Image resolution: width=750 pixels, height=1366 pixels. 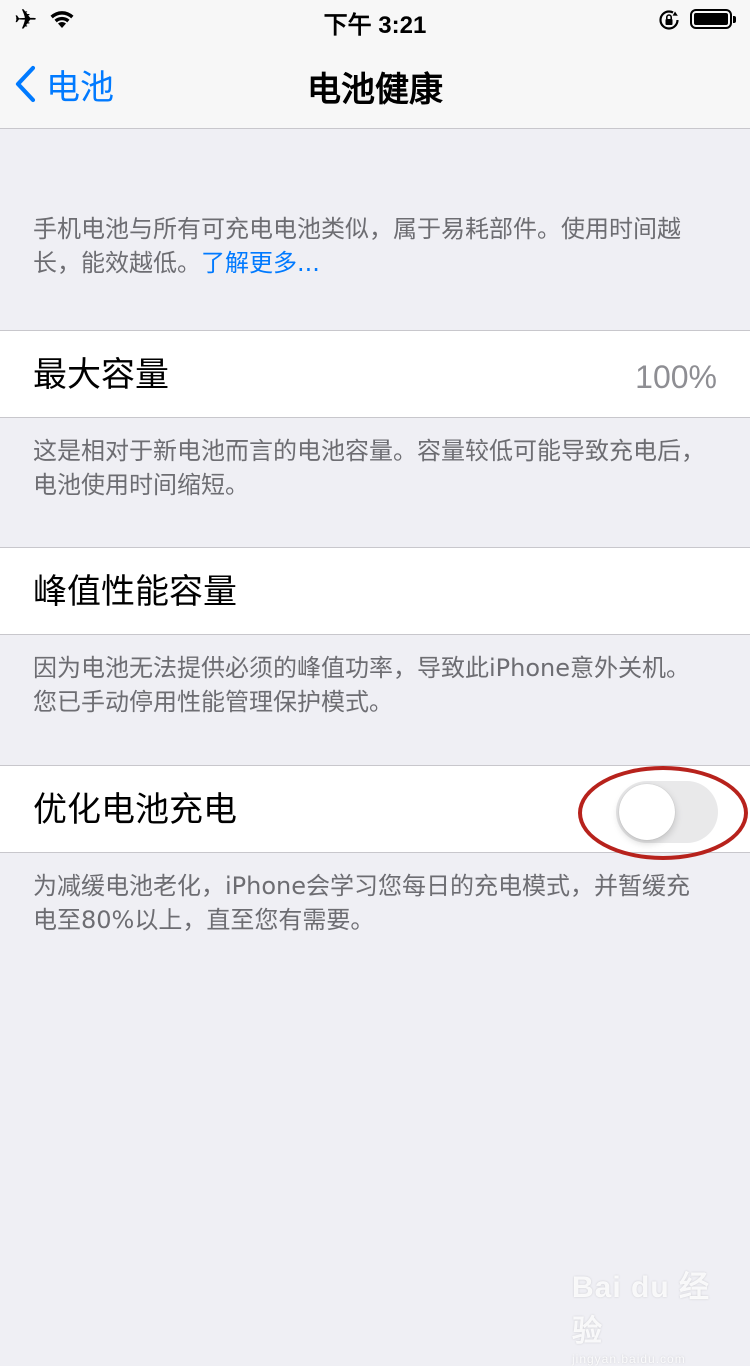 What do you see at coordinates (375, 90) in the screenshot?
I see `page-title: 电池健康` at bounding box center [375, 90].